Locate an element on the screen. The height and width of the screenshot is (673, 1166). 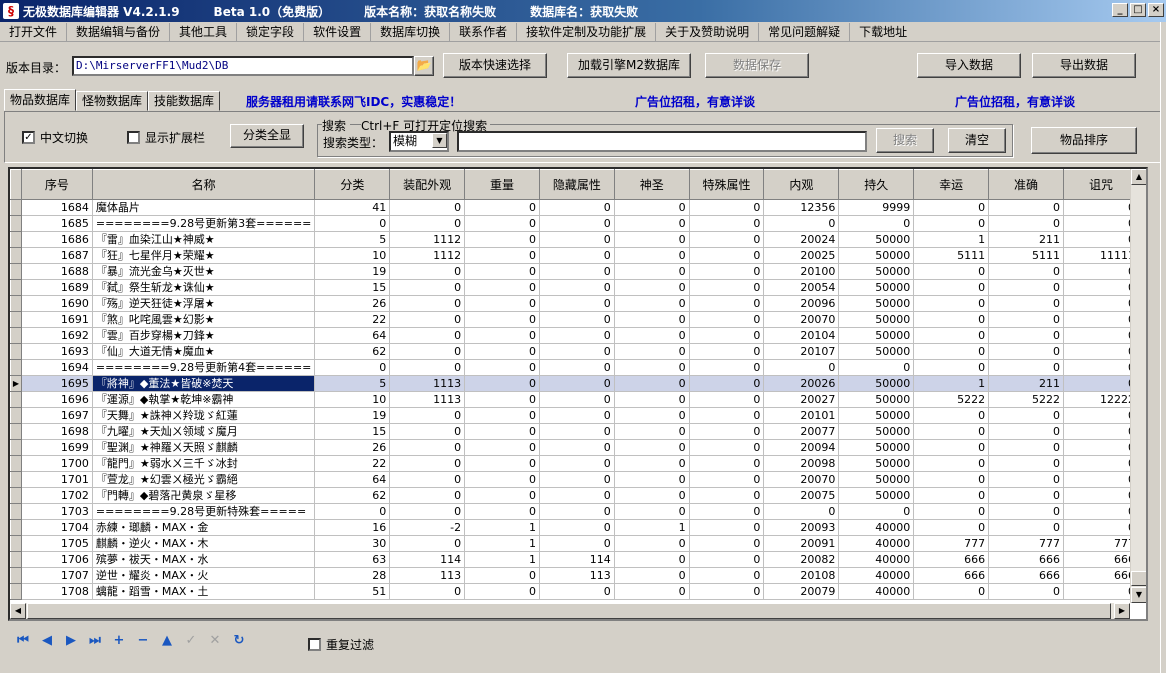
refresh-icon: ↻ is located at coordinates (239, 641).